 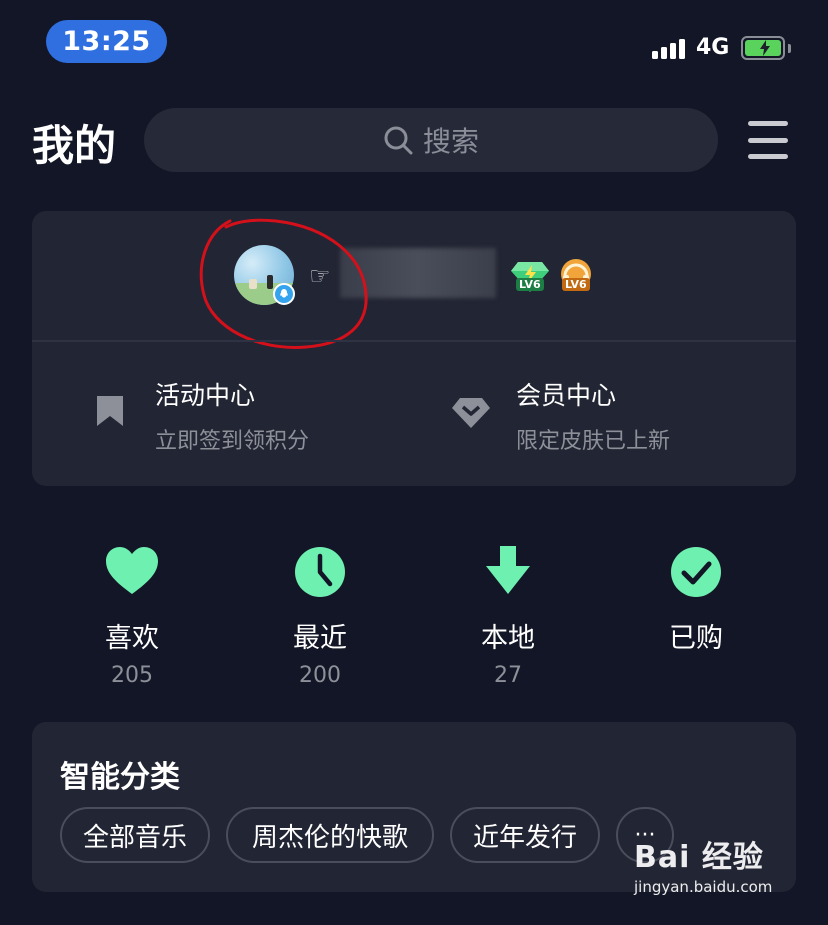 What do you see at coordinates (763, 48) in the screenshot?
I see `battery-icon` at bounding box center [763, 48].